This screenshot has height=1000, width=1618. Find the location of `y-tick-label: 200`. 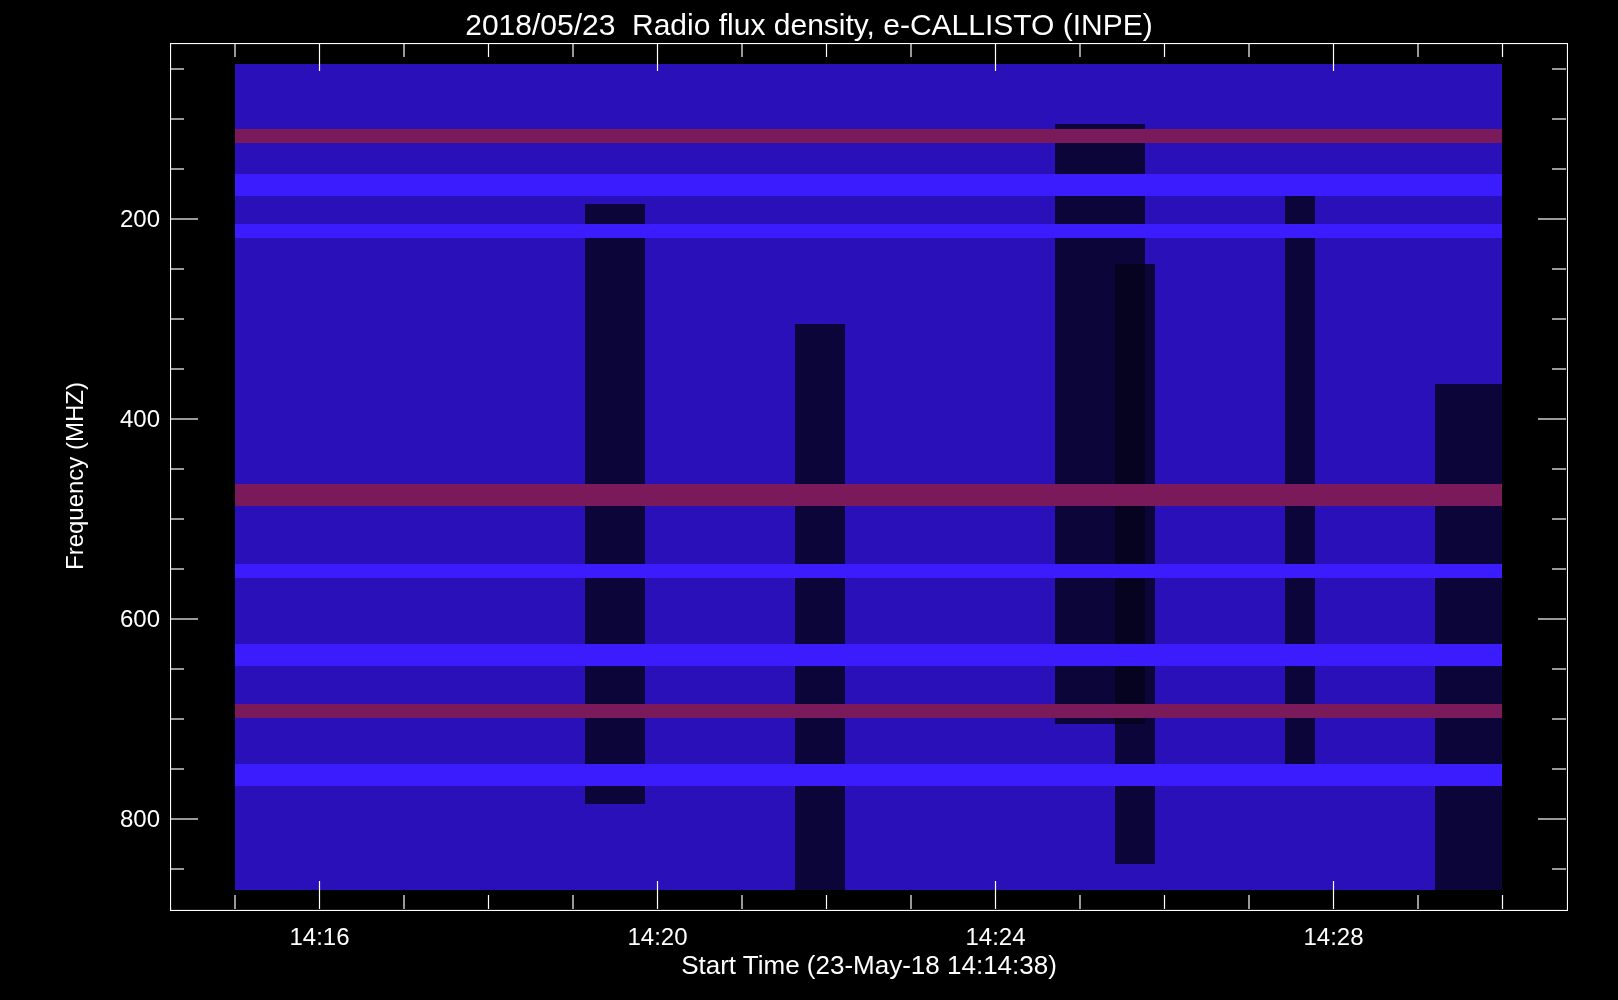

y-tick-label: 200 is located at coordinates (139, 219).